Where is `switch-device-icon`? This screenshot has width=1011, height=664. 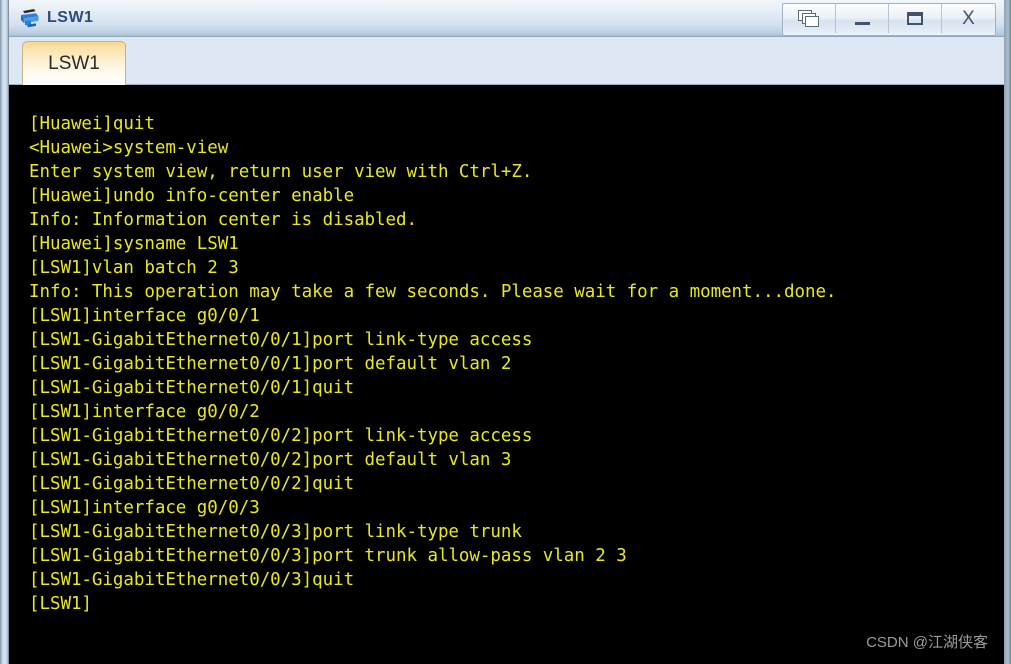
switch-device-icon is located at coordinates (30, 18).